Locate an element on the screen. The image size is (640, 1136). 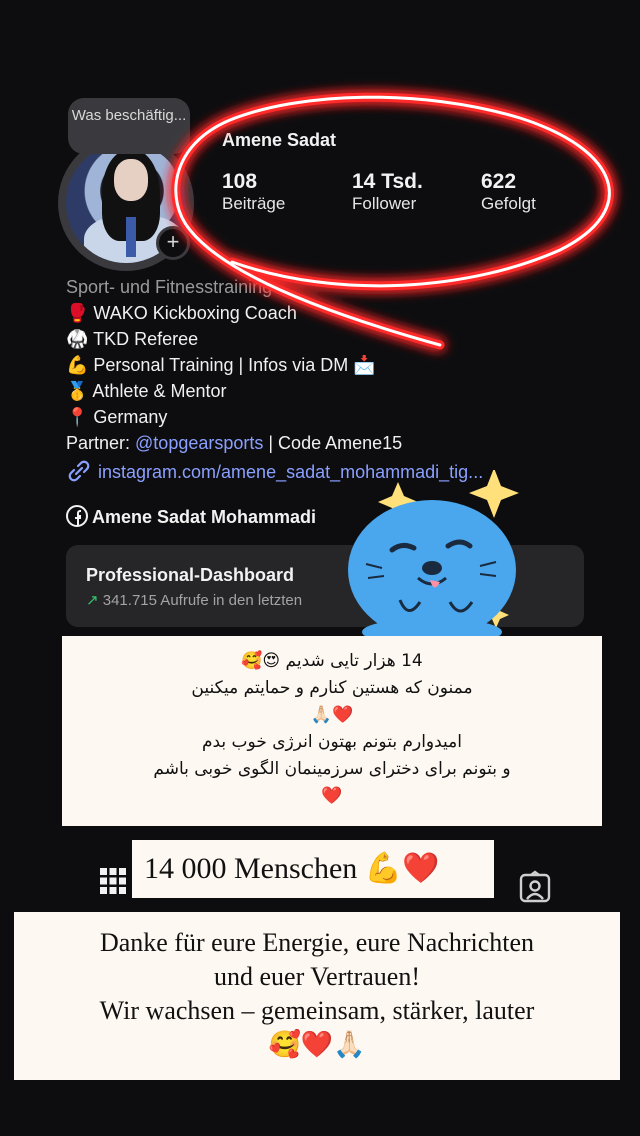
followers-title-overlay: 14 000 Menschen 💪❤️ is located at coordinates (313, 869).